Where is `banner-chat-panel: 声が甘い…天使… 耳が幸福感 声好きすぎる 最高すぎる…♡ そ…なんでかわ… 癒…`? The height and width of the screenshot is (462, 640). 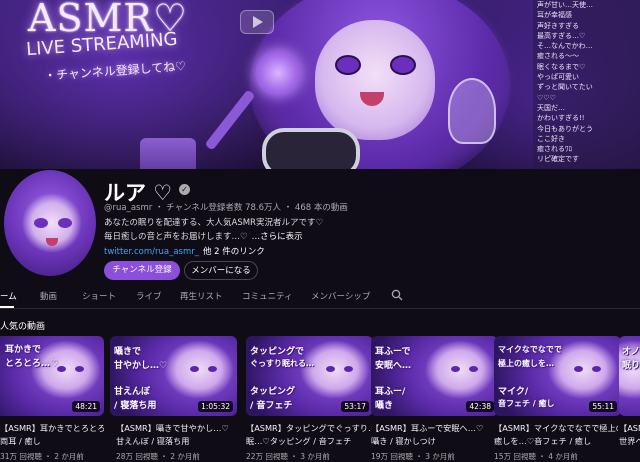 banner-chat-panel: 声が甘い…天使… 耳が幸福感 声好きすぎる 最高すぎる…♡ そ…なんでかわ… 癒… is located at coordinates (586, 84).